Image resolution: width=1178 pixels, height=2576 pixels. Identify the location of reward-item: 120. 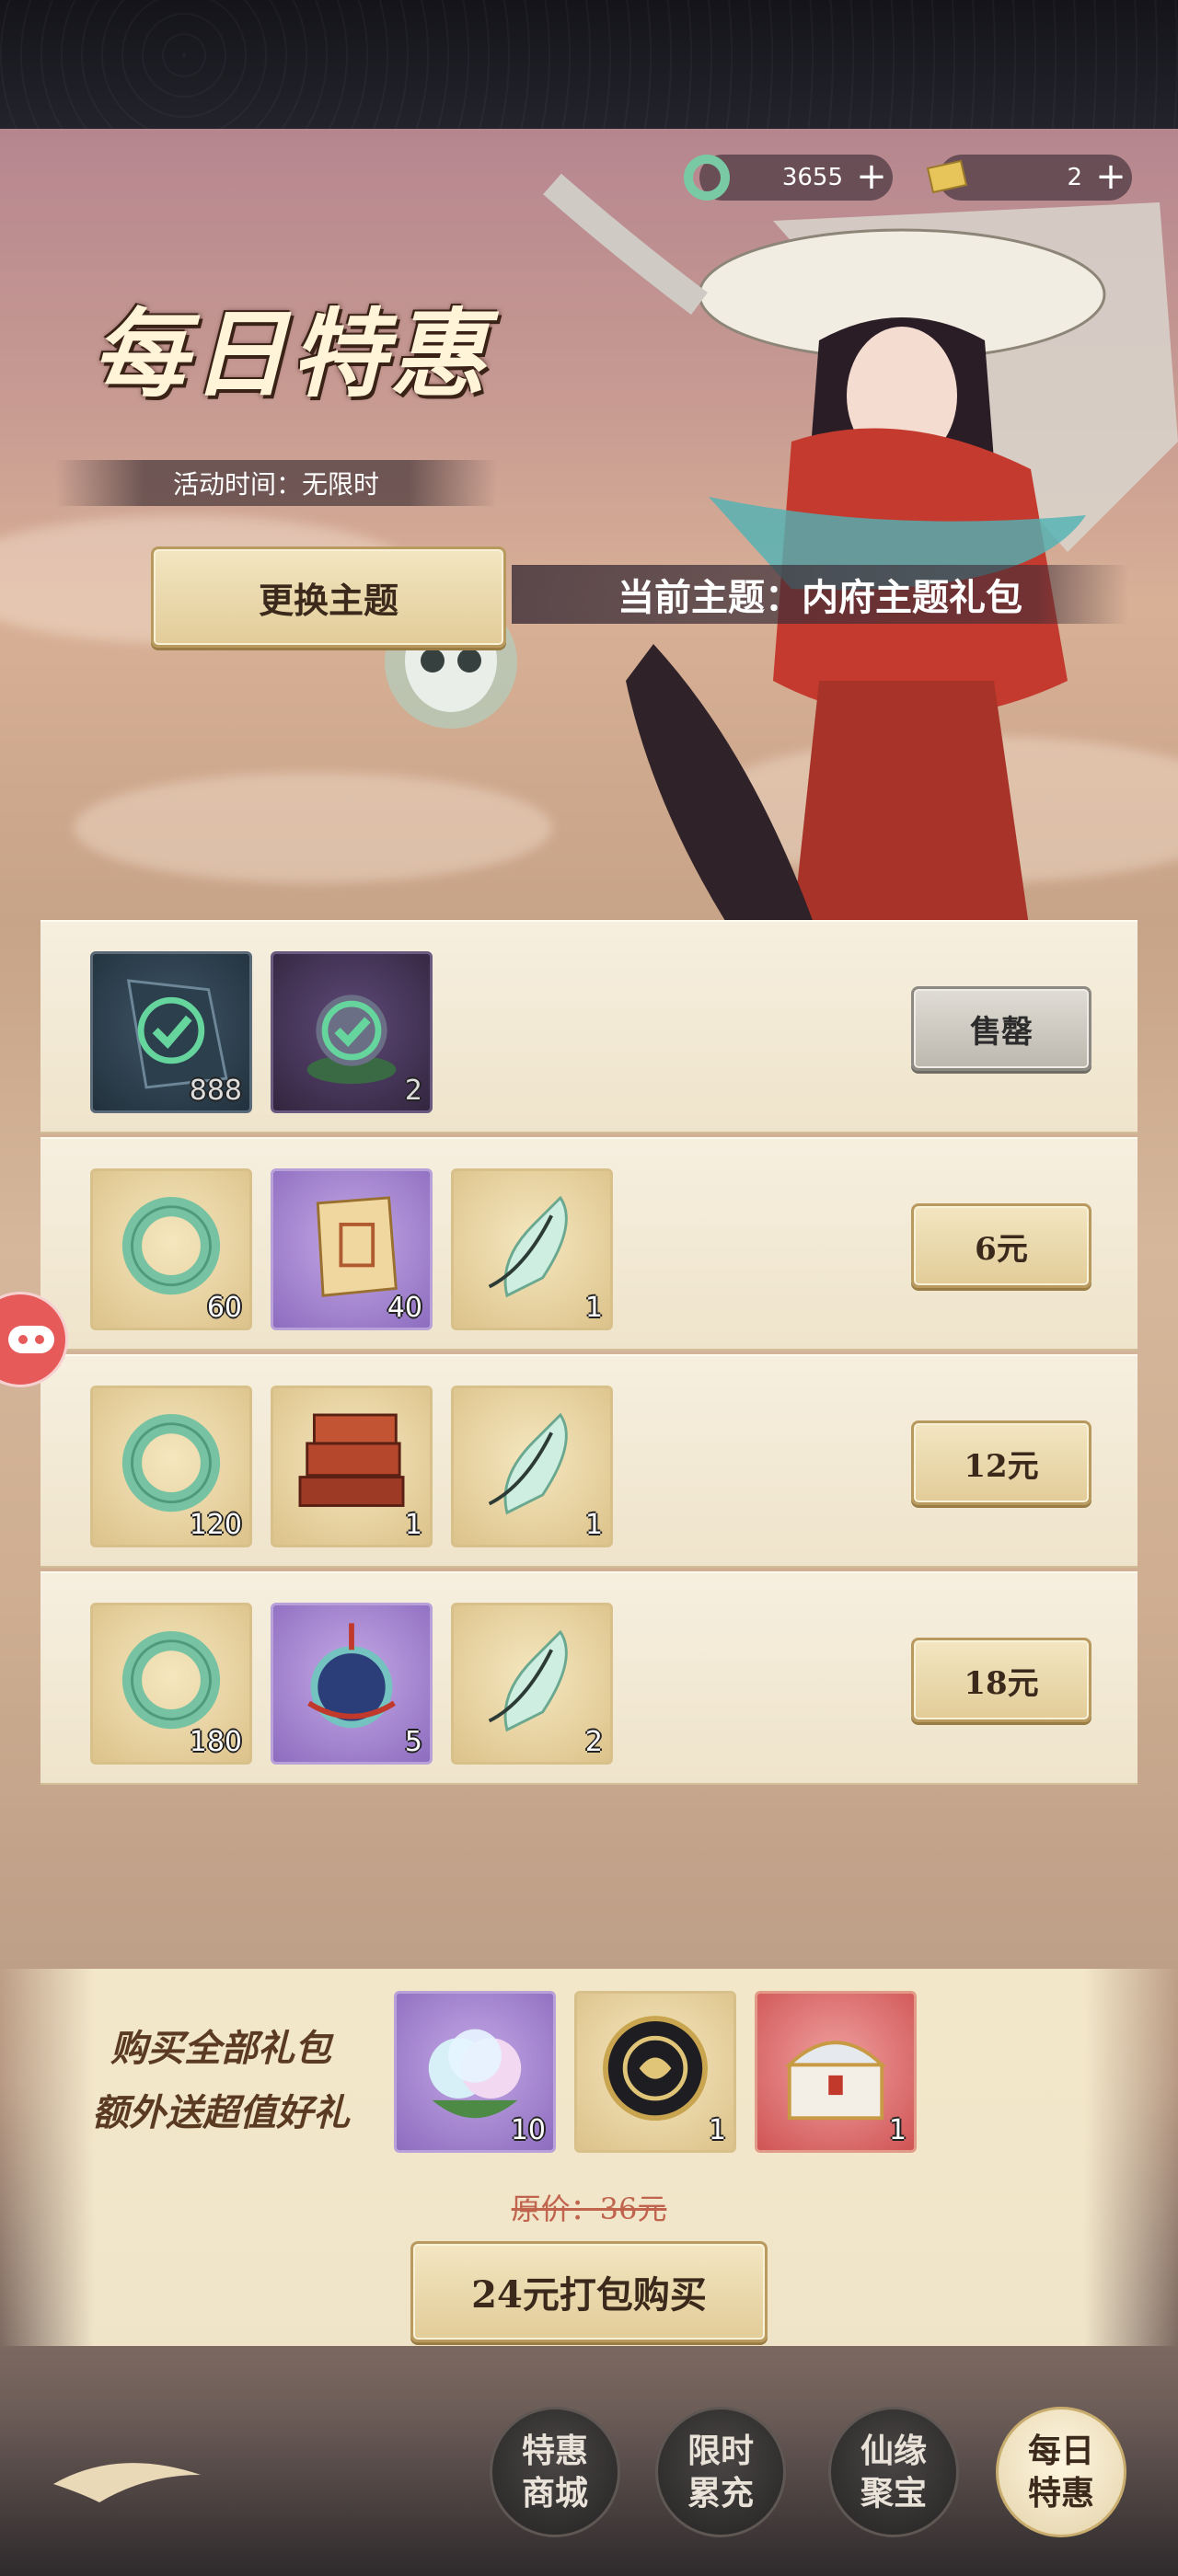
(171, 1466).